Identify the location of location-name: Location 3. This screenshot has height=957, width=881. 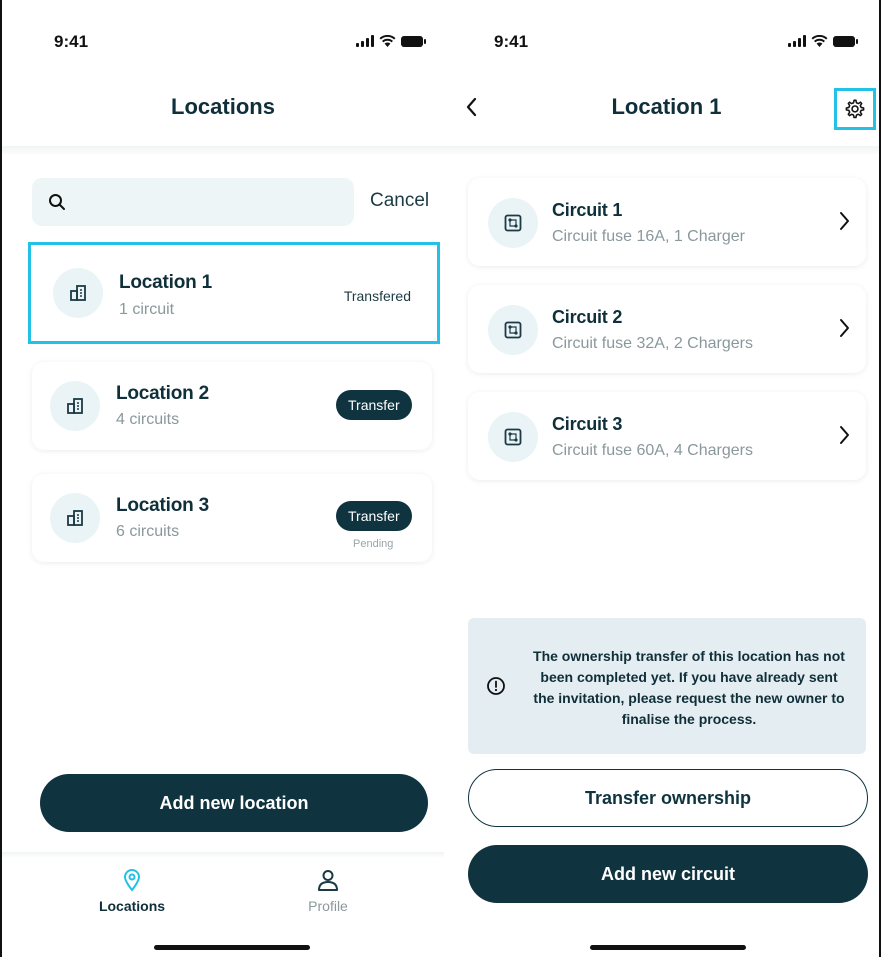
(163, 505).